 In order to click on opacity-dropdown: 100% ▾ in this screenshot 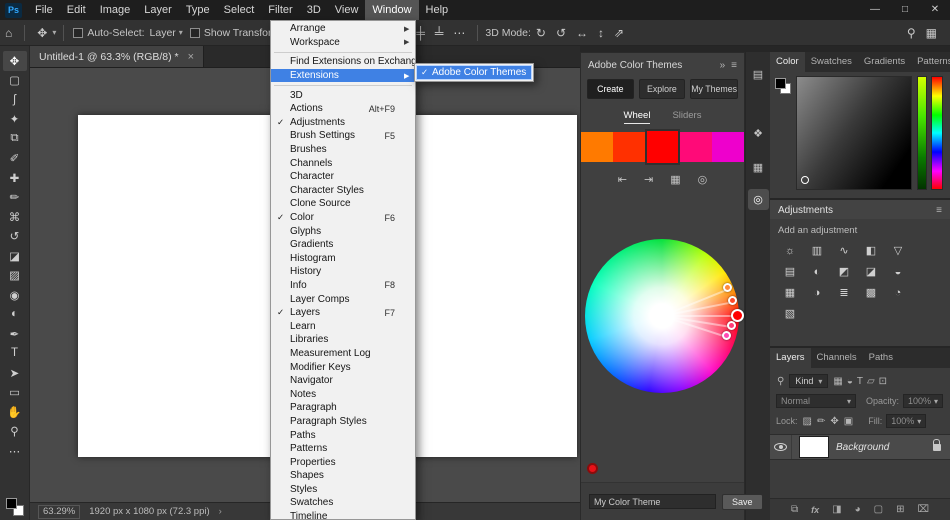, I will do `click(923, 401)`.